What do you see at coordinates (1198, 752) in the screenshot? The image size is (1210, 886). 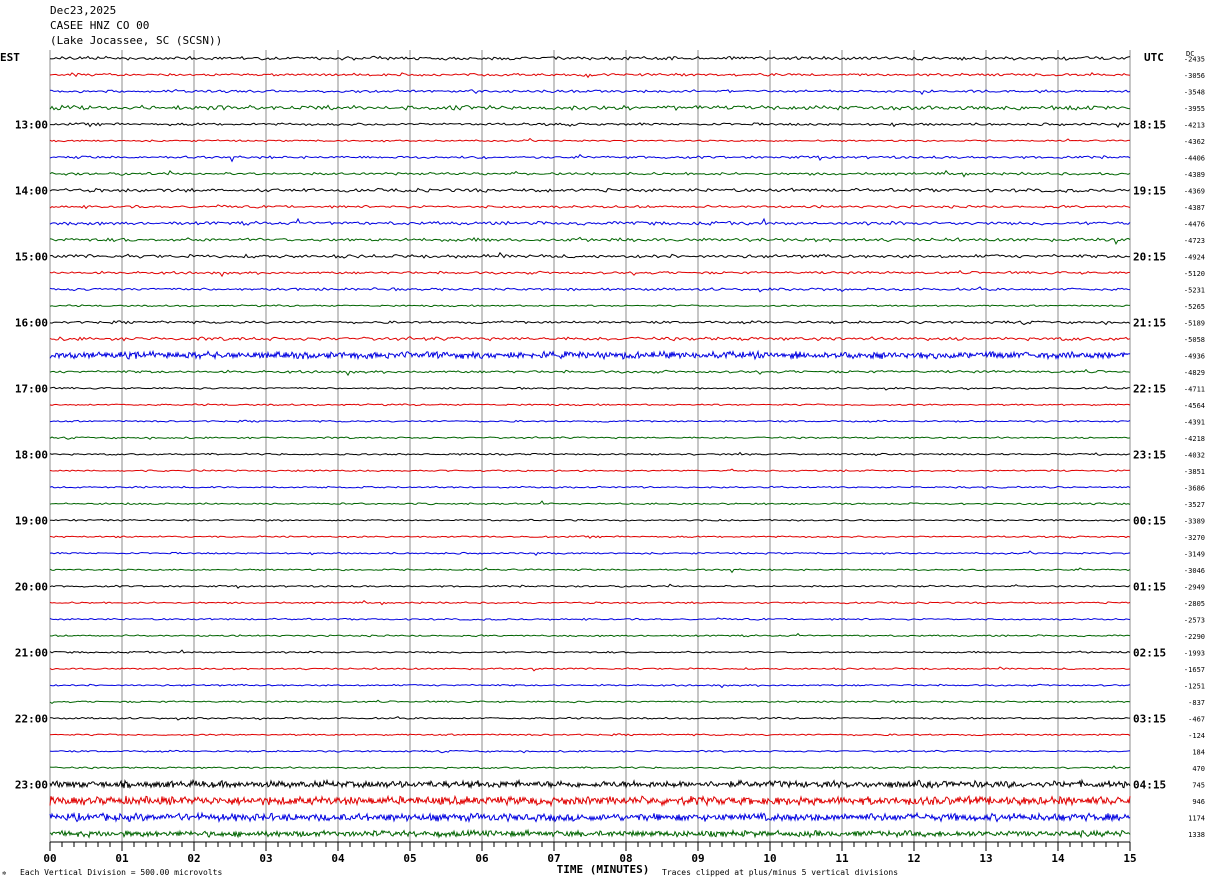 I see `dc-offset-label: 184` at bounding box center [1198, 752].